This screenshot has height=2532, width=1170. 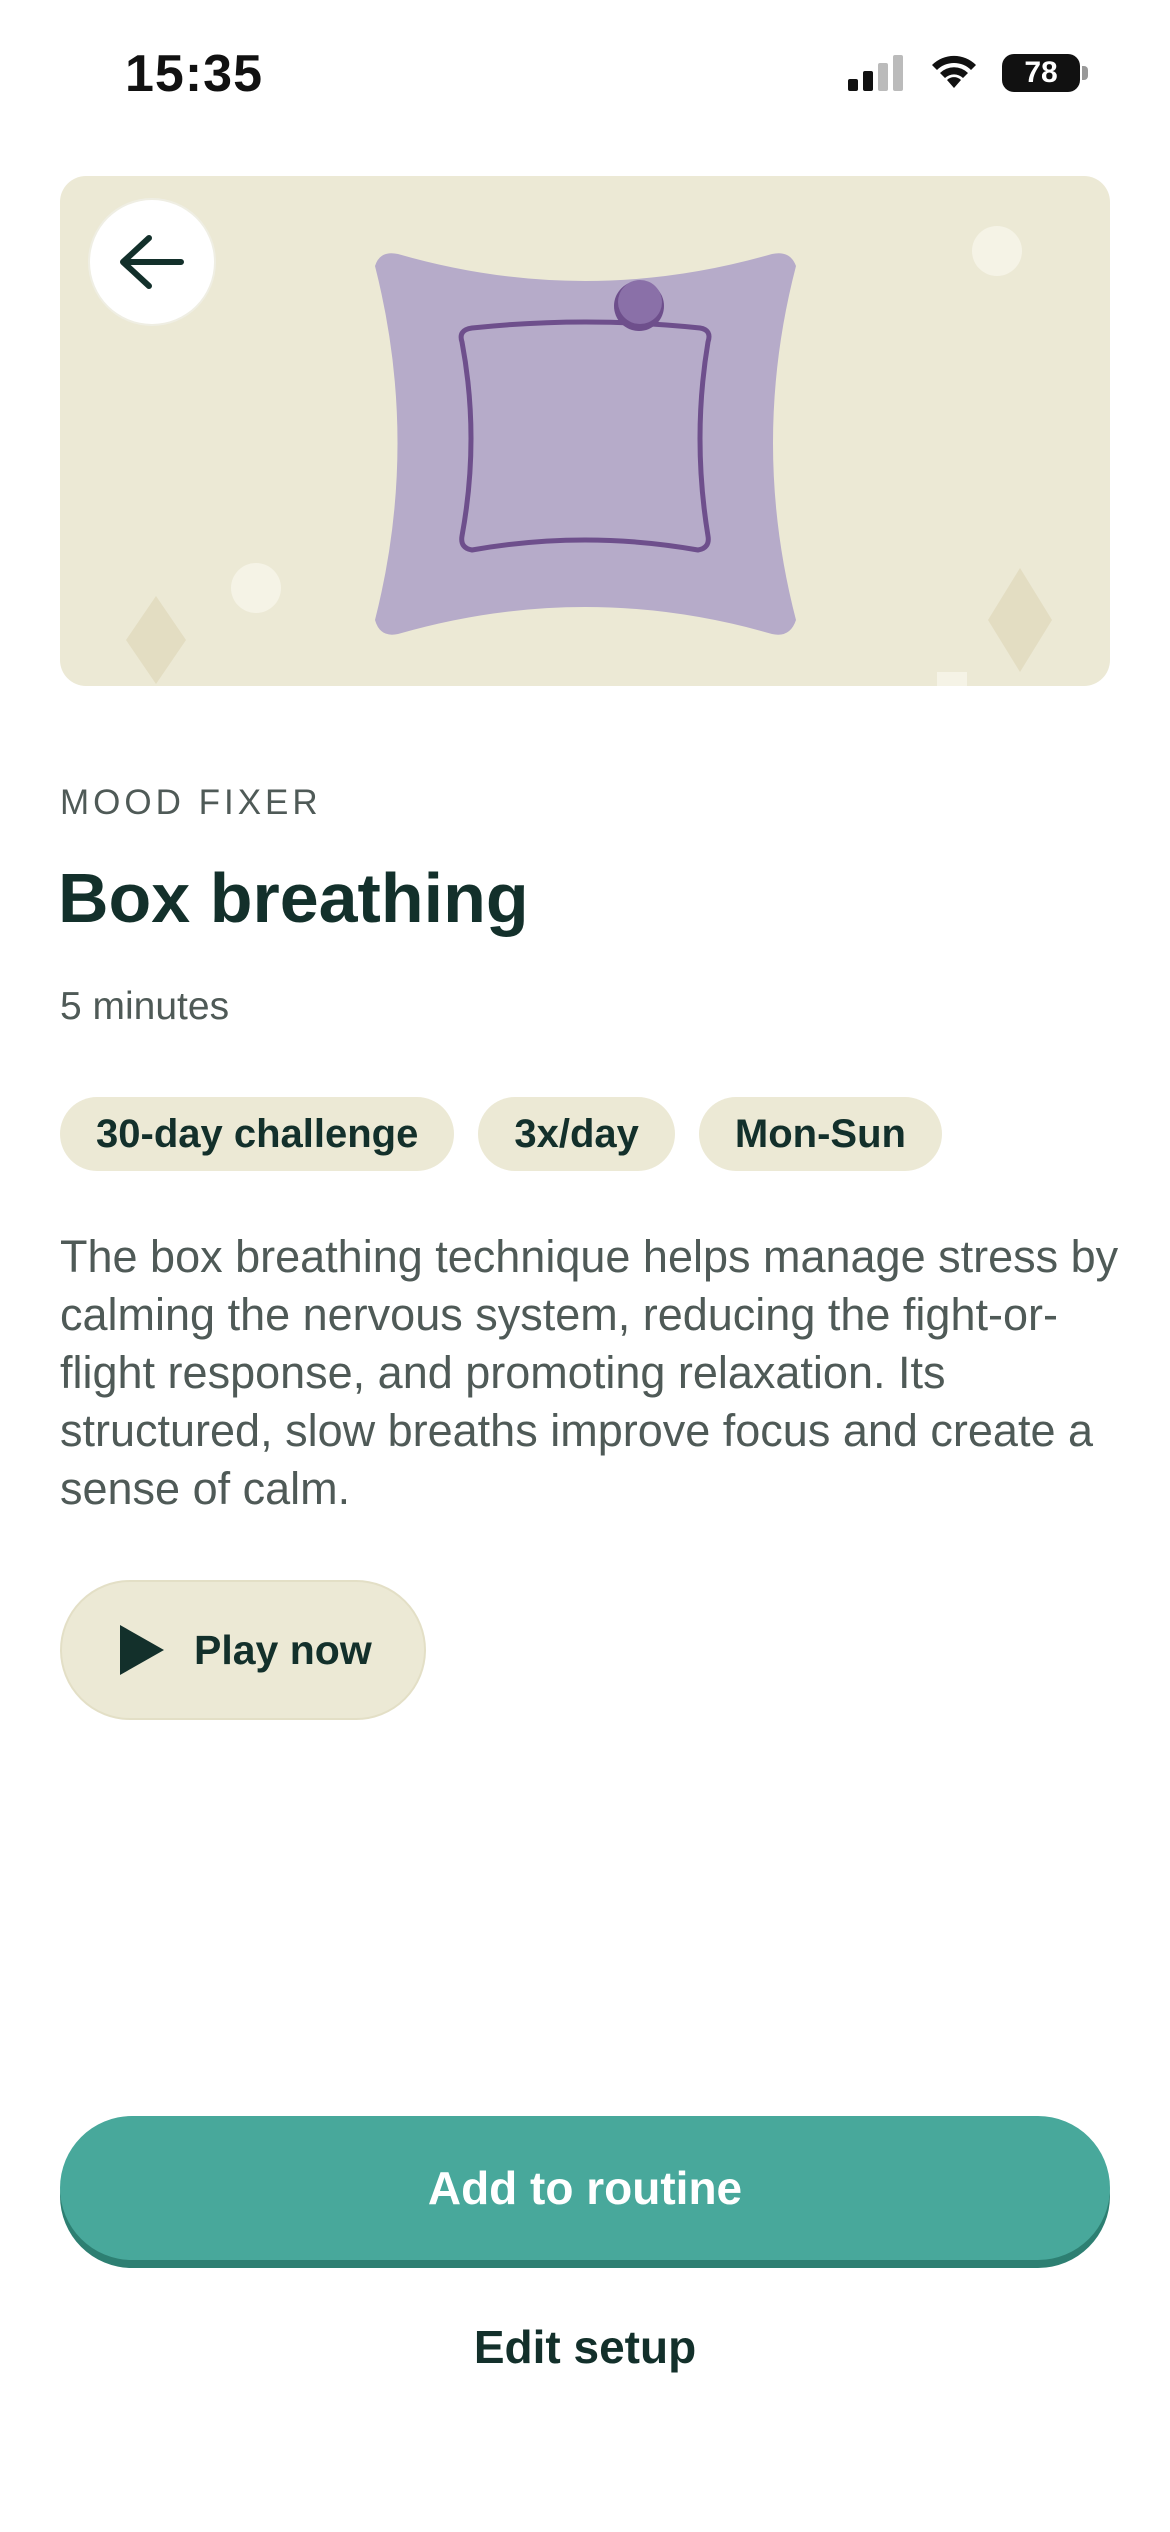 I want to click on cellular-signal-icon, so click(x=875, y=73).